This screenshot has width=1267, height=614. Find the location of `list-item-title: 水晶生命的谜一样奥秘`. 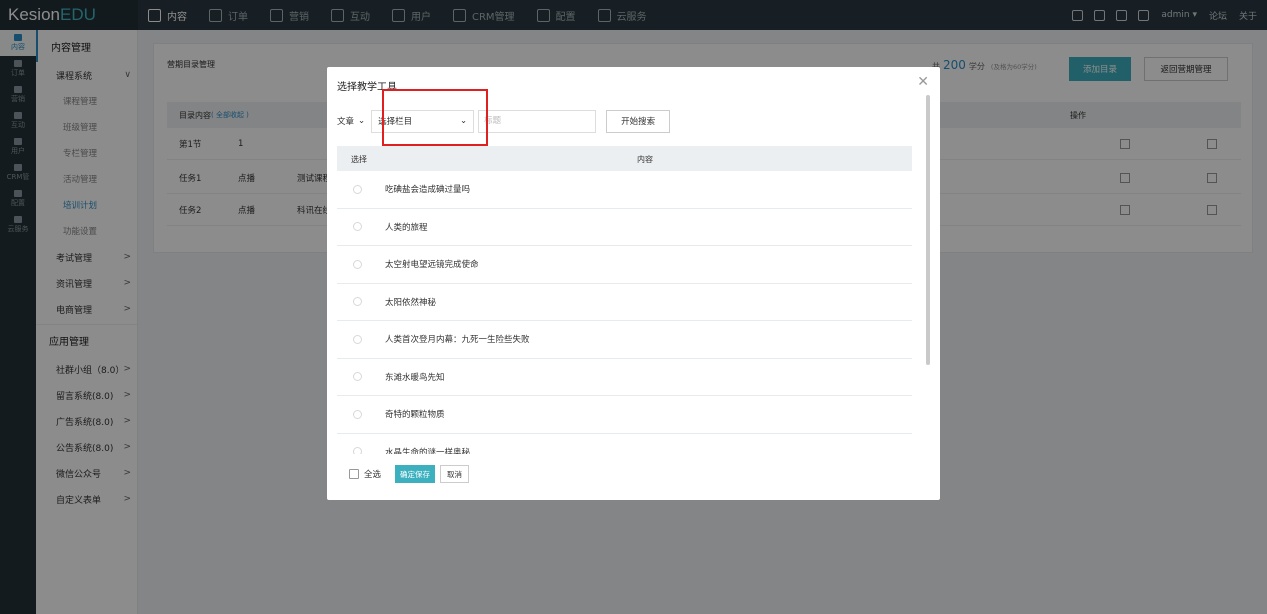

list-item-title: 水晶生命的谜一样奥秘 is located at coordinates (428, 450).